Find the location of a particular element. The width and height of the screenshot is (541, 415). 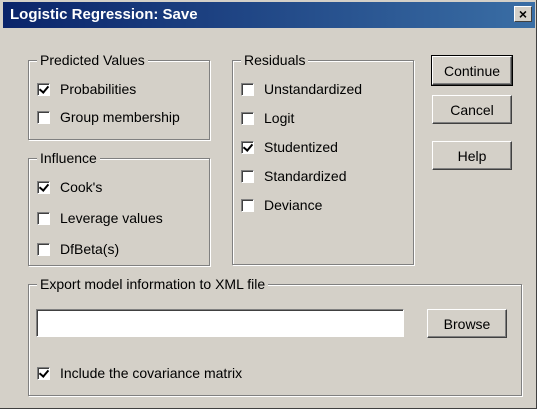

group-membership-checkbox: Group membership is located at coordinates (108, 117).